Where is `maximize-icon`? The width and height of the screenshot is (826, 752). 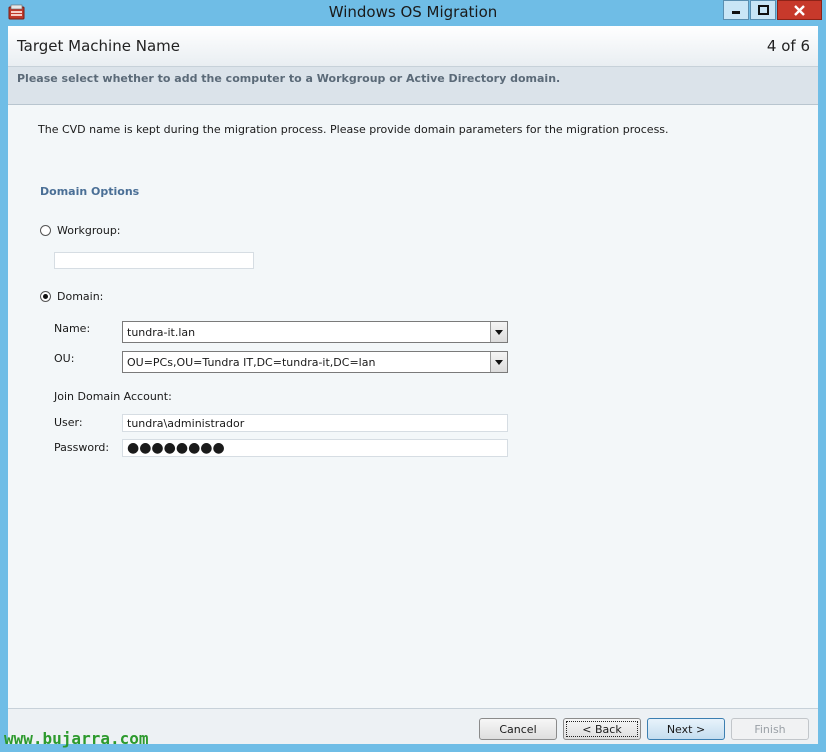 maximize-icon is located at coordinates (763, 10).